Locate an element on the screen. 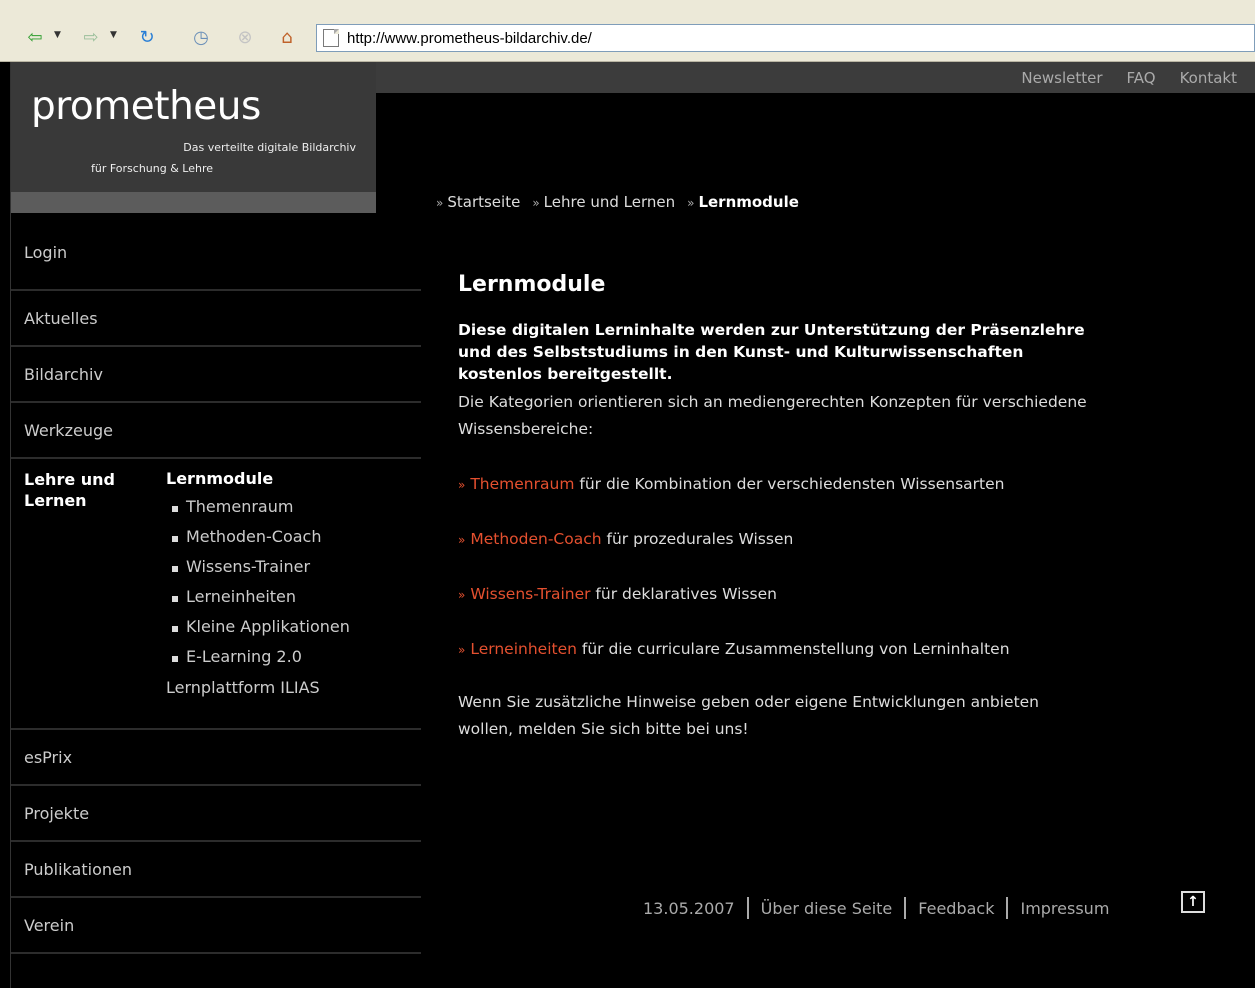  module-row: » Wissens-Trainer für deklaratives Wissen is located at coordinates (617, 594).